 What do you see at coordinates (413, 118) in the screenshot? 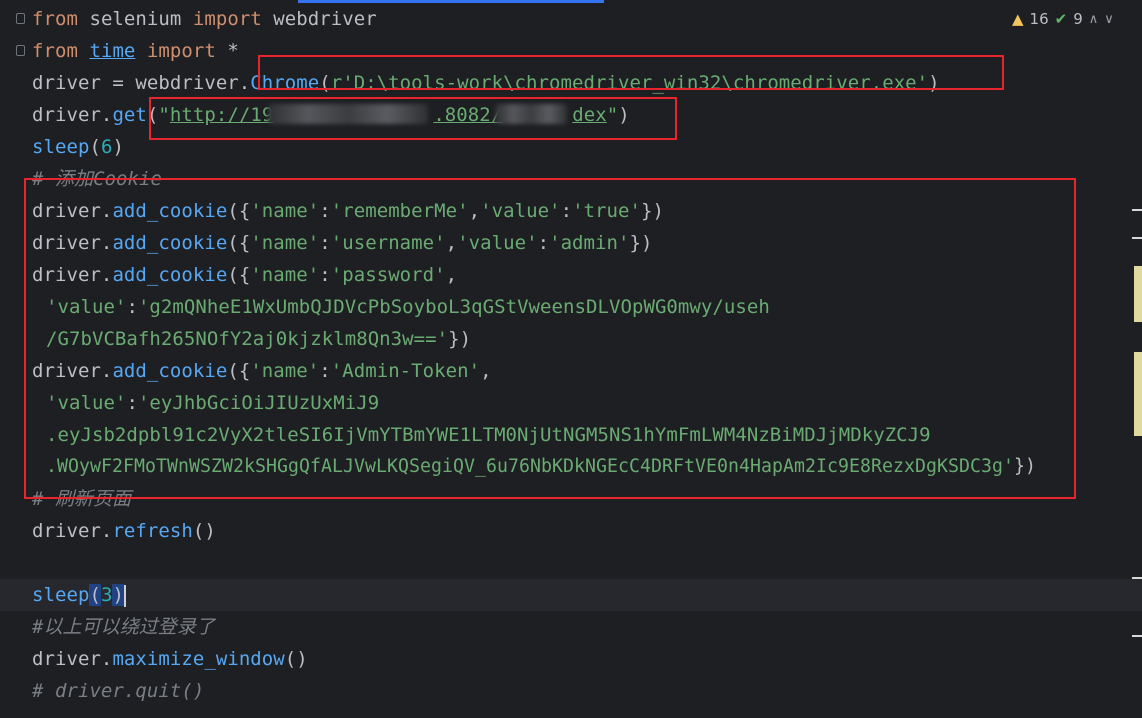
I see `annotation-box-url` at bounding box center [413, 118].